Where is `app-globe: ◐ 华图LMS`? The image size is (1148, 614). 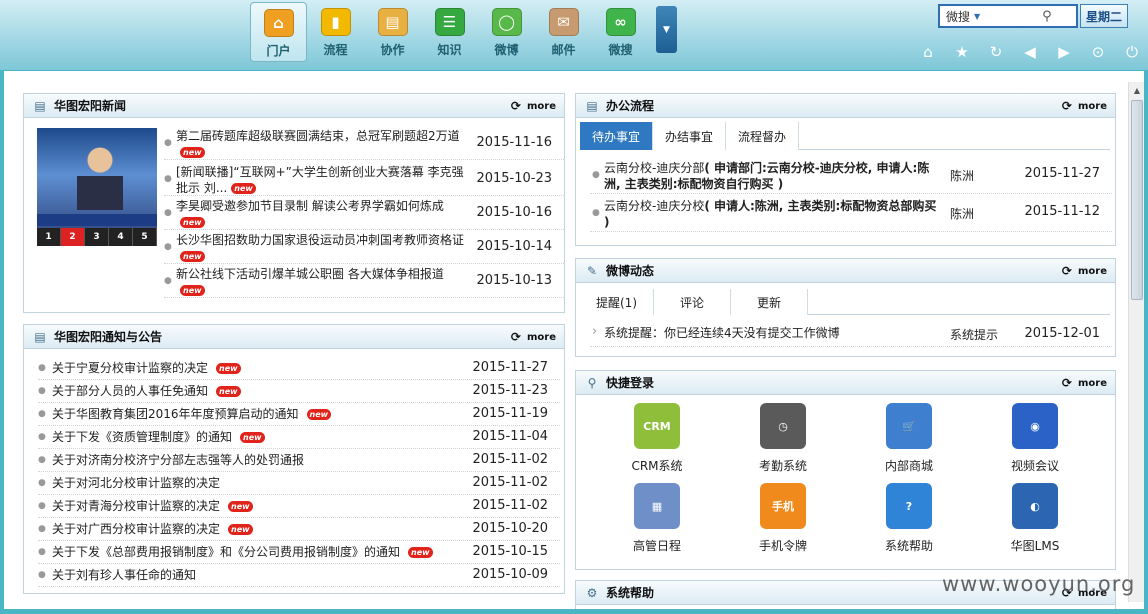
app-globe: ◐ 华图LMS is located at coordinates (1035, 522).